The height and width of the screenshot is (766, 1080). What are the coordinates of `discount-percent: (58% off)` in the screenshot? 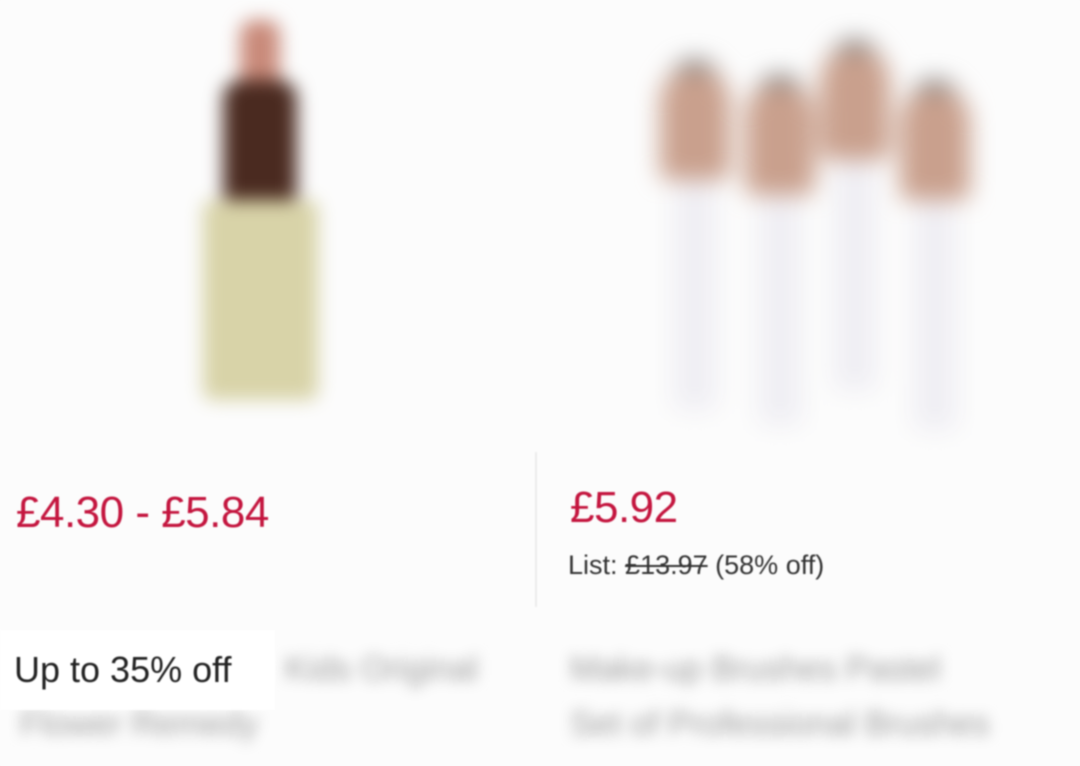 It's located at (770, 565).